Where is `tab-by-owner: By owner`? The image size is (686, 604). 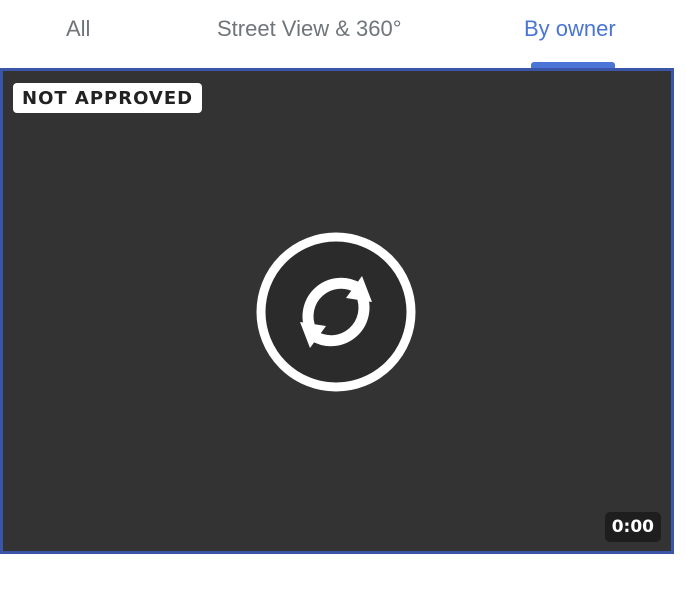 tab-by-owner: By owner is located at coordinates (570, 29).